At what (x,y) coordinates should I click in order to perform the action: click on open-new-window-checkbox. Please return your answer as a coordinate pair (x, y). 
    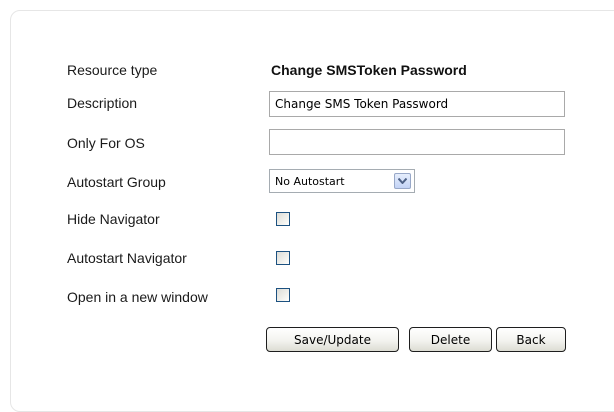
    Looking at the image, I should click on (283, 295).